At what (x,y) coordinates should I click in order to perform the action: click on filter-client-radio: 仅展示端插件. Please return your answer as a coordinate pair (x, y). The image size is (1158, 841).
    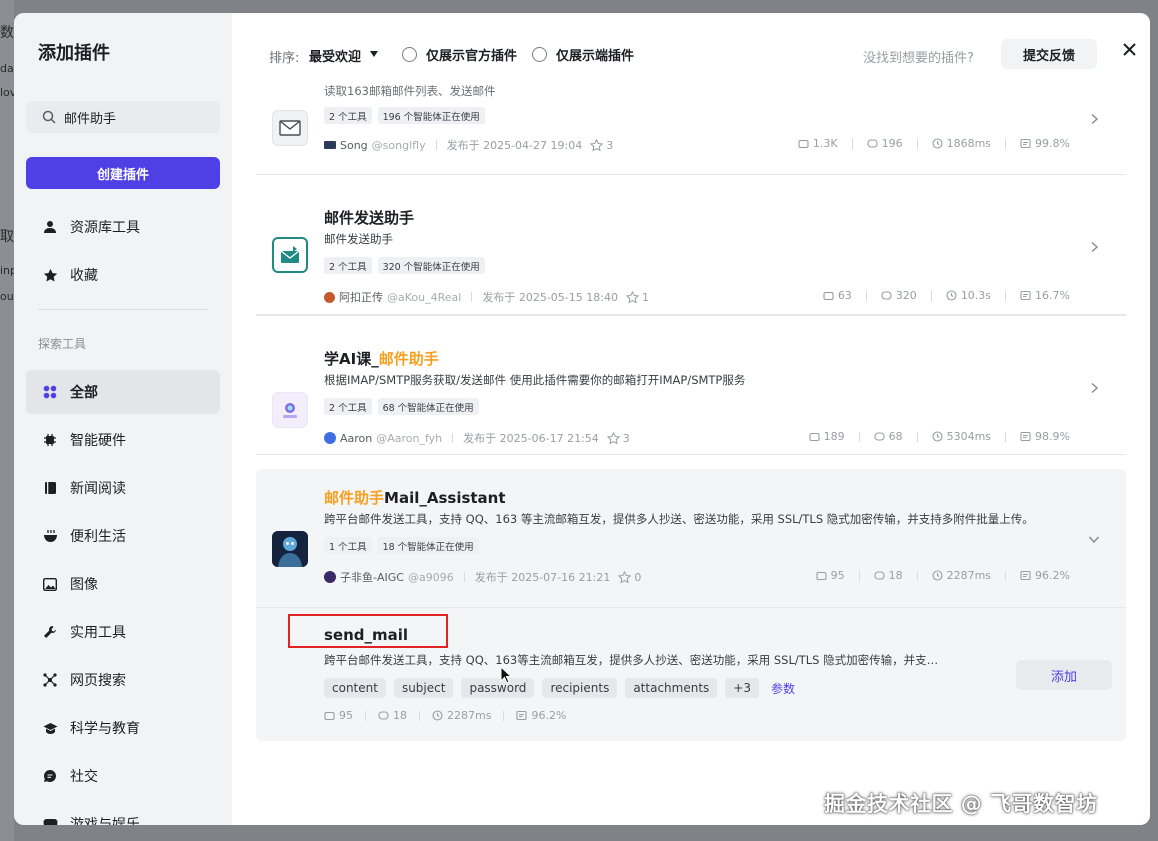
    Looking at the image, I should click on (583, 54).